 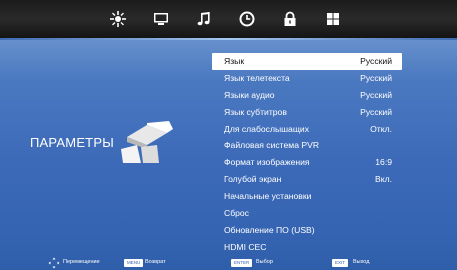 I want to click on menu-item-audio-language: Языки аудио Русский, so click(x=307, y=95).